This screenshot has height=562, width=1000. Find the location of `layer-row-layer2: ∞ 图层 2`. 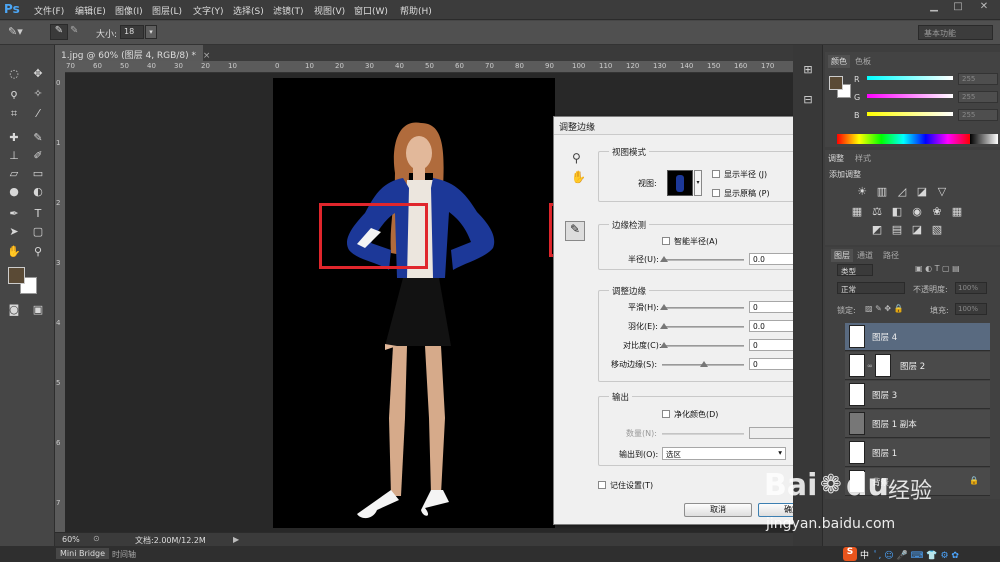

layer-row-layer2: ∞ 图层 2 is located at coordinates (917, 366).